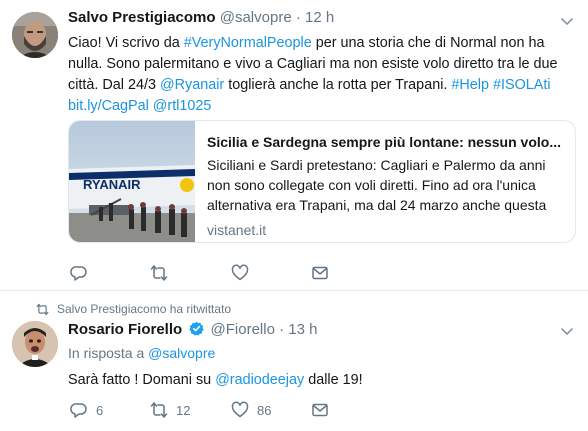  What do you see at coordinates (183, 410) in the screenshot?
I see `retweet-count: 12` at bounding box center [183, 410].